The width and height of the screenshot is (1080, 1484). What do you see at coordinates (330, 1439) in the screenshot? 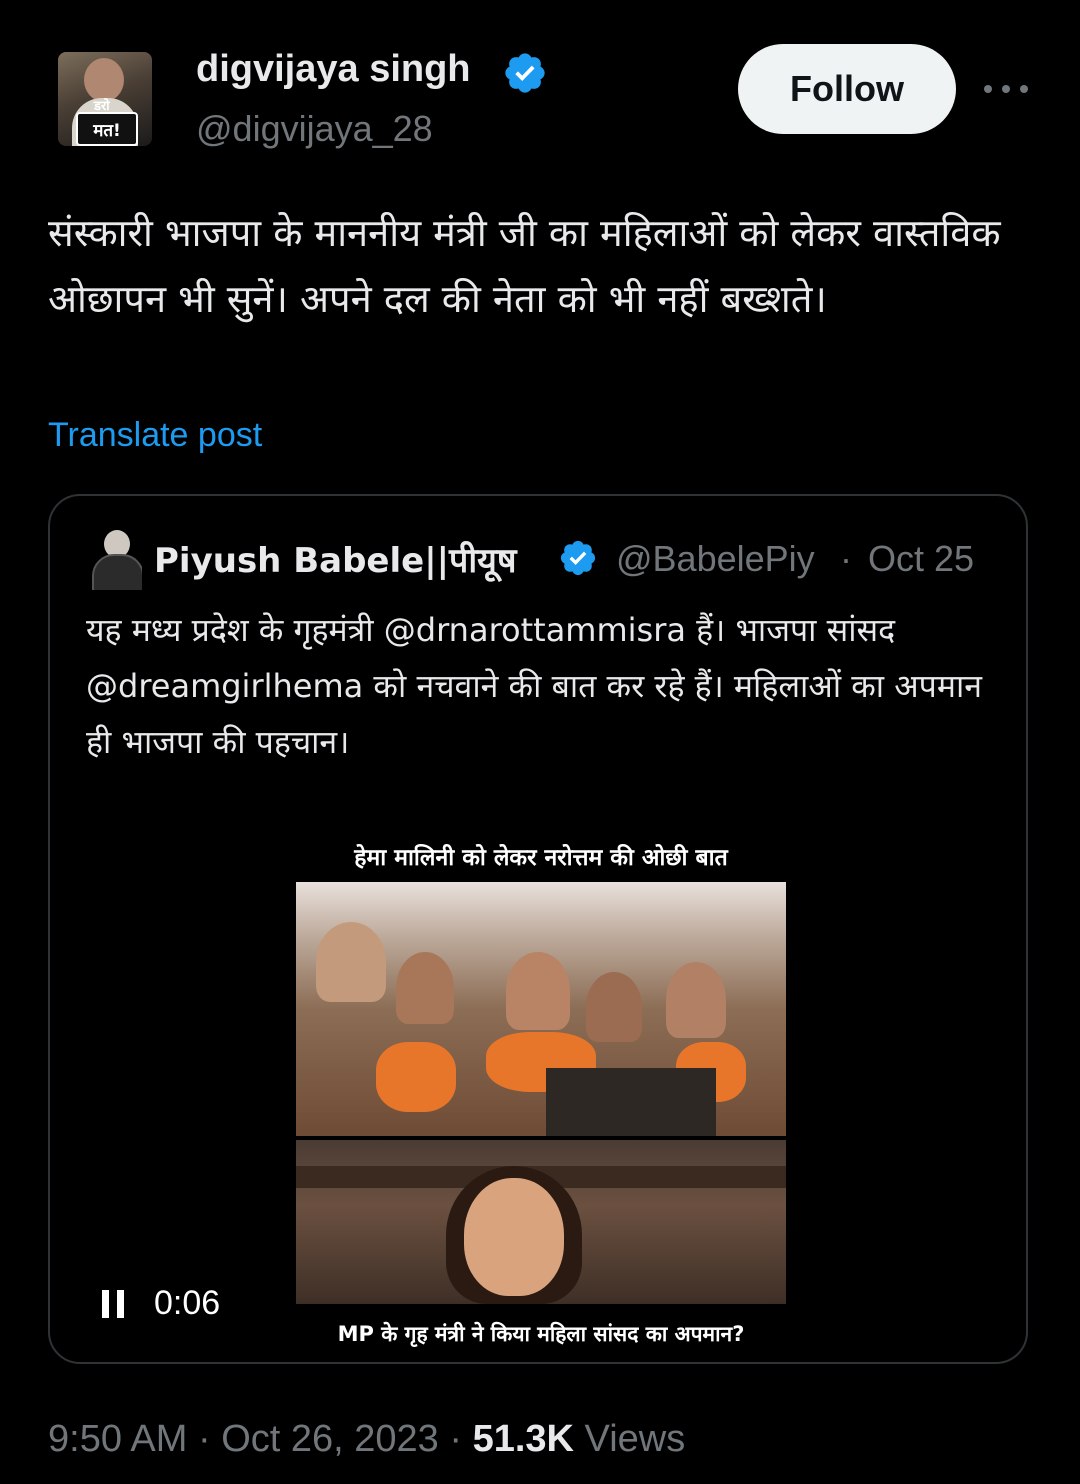
I see `post-date: Oct 26, 2023` at bounding box center [330, 1439].